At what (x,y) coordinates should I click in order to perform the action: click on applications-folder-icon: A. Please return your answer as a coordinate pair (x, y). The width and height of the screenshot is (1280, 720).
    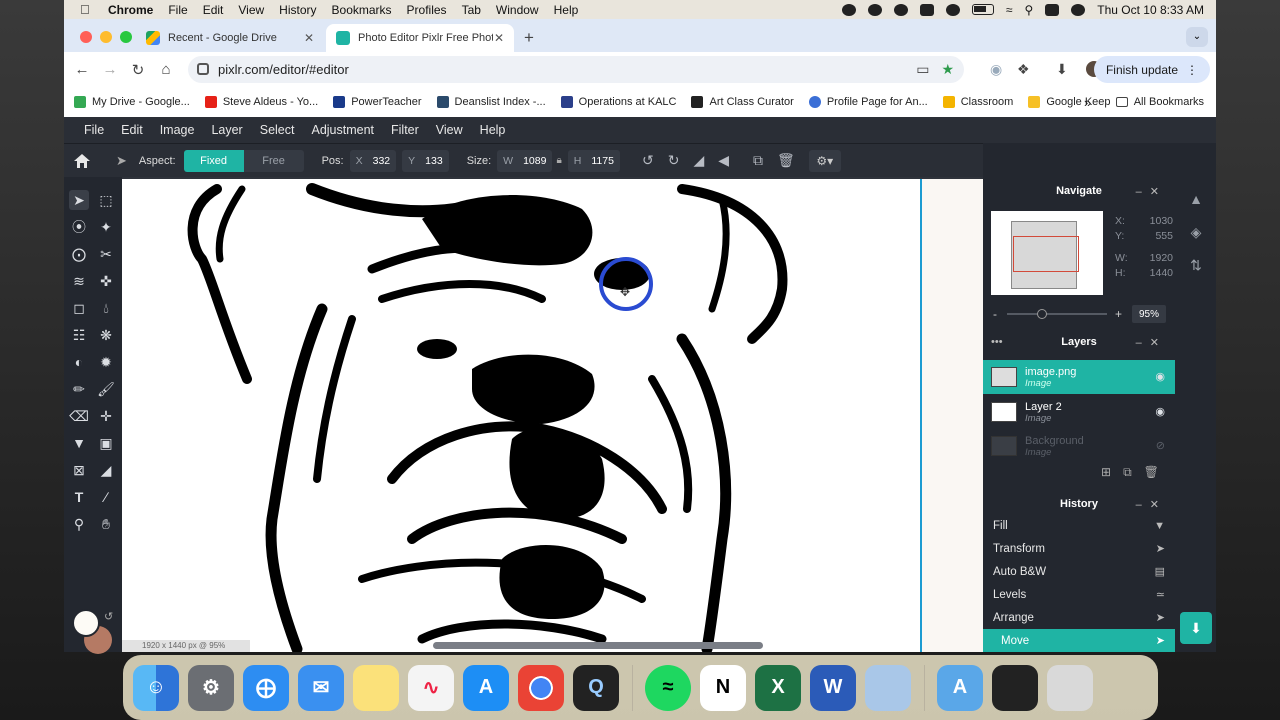
    Looking at the image, I should click on (960, 687).